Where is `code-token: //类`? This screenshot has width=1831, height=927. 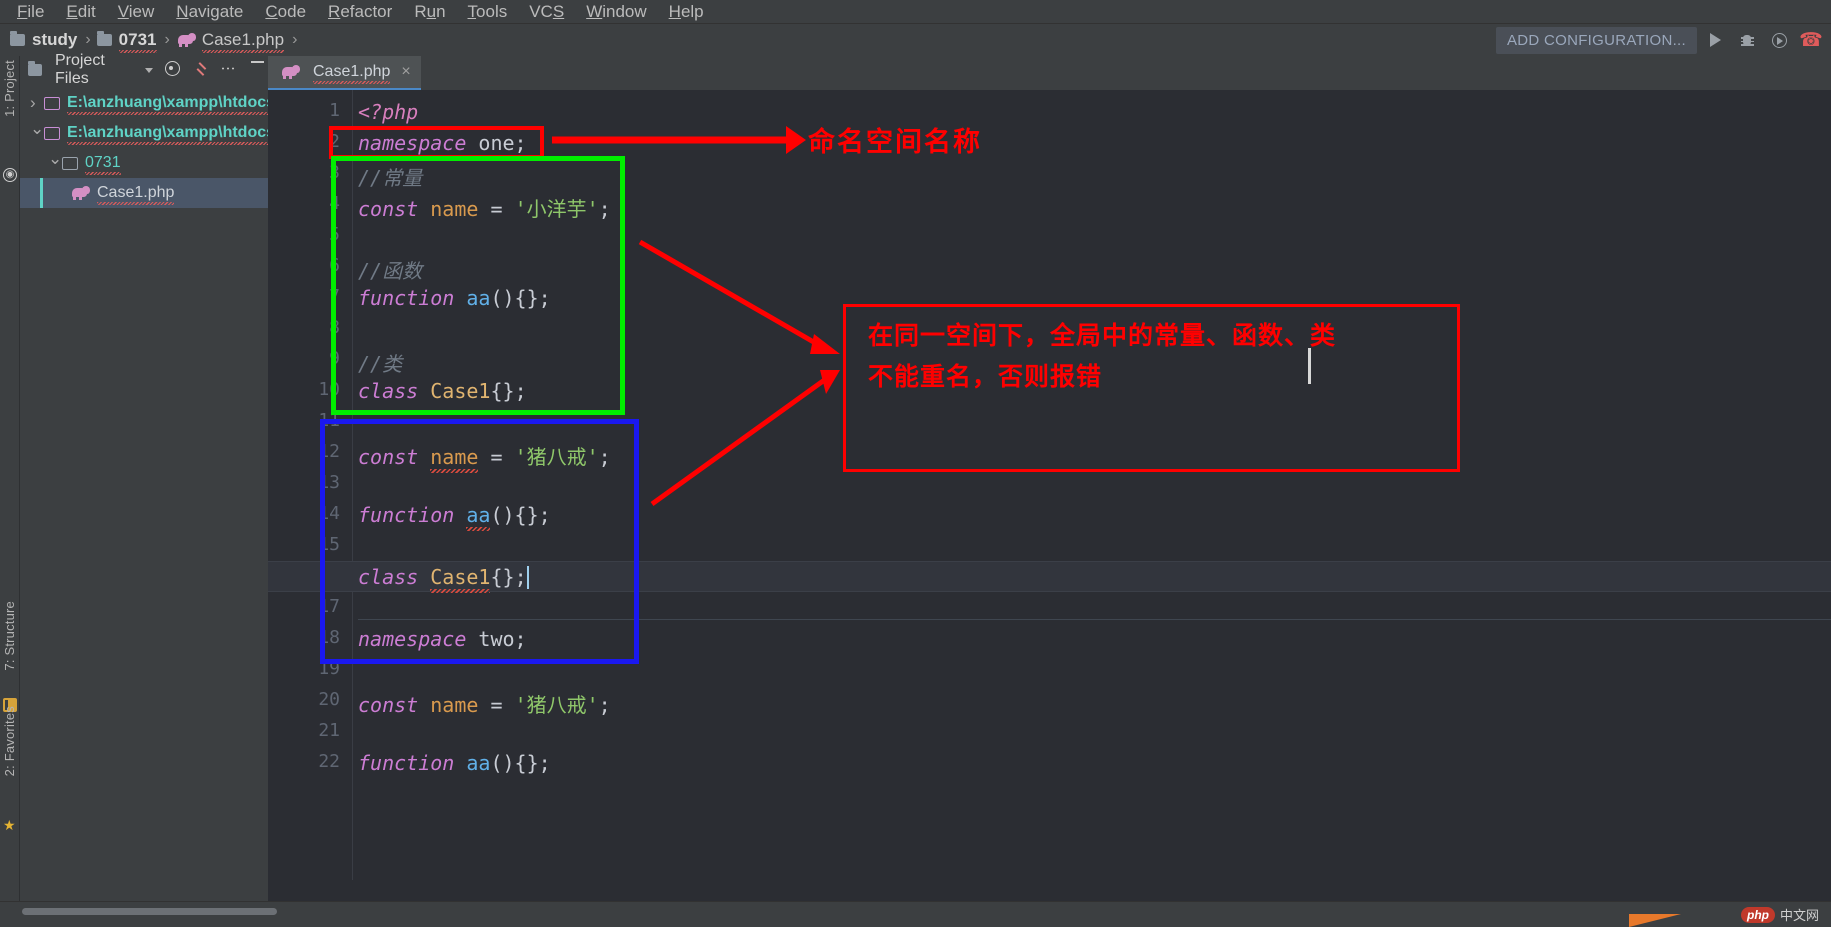 code-token: //类 is located at coordinates (380, 364).